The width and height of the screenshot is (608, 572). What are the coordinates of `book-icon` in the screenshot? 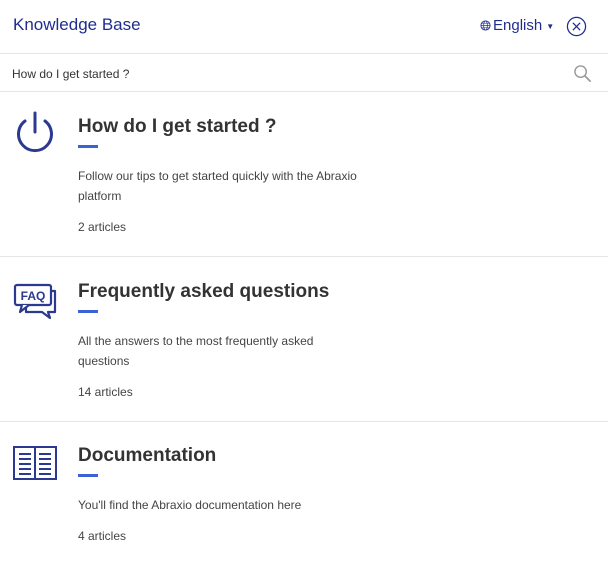 It's located at (35, 463).